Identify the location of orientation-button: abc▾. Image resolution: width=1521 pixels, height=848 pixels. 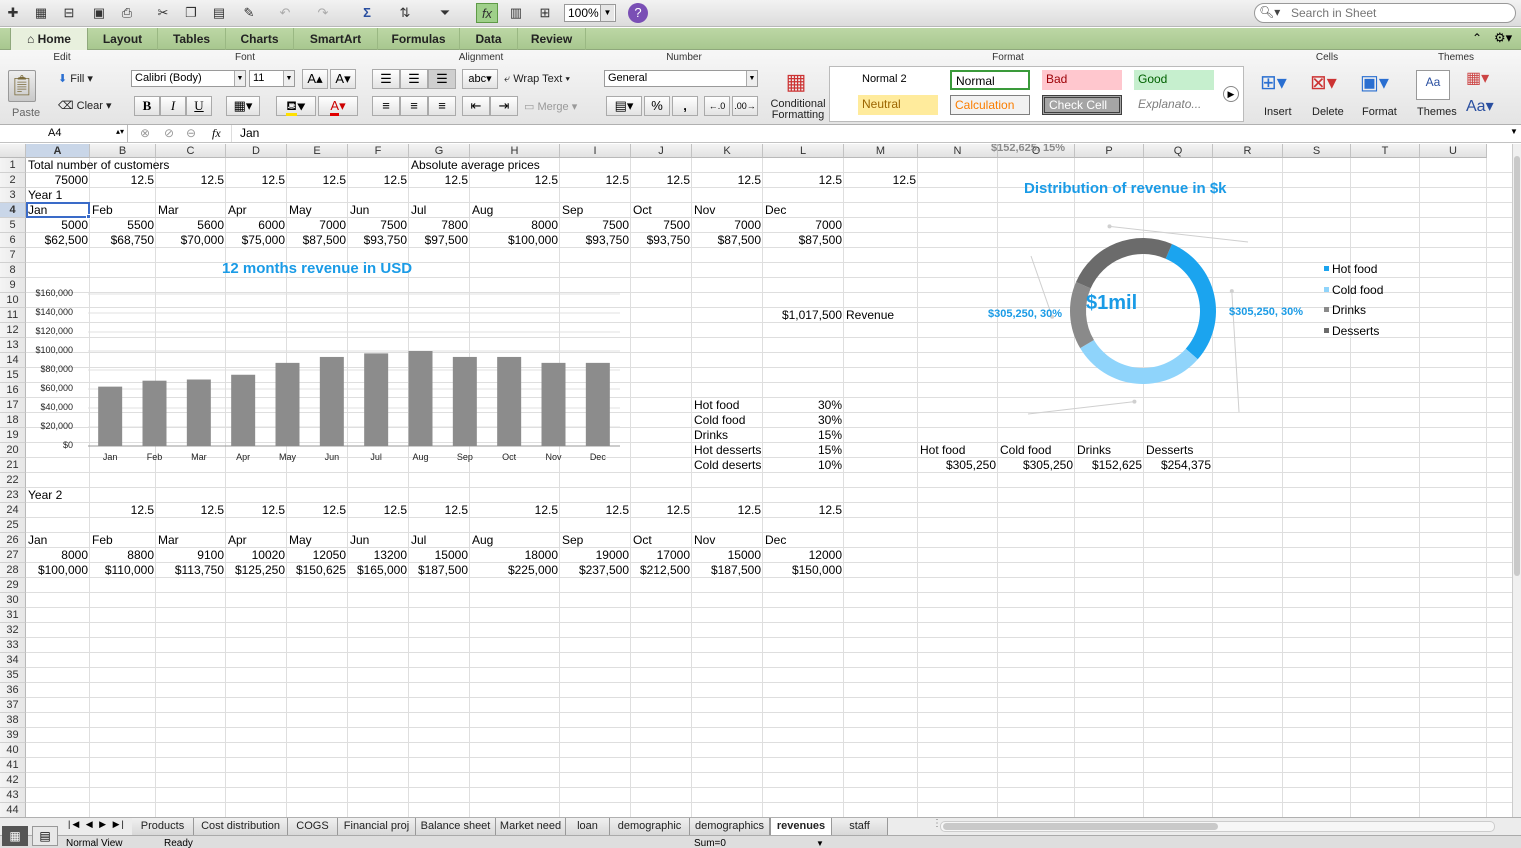
(480, 79).